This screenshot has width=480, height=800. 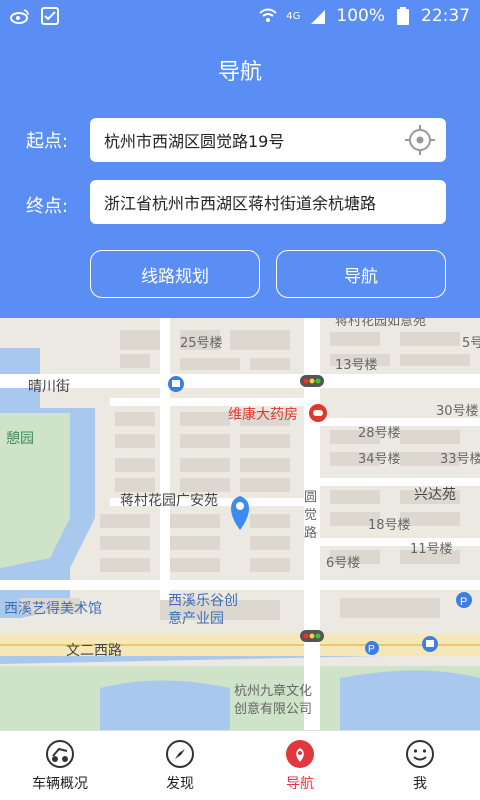 I want to click on map-label: 创意有限公司, so click(x=273, y=709).